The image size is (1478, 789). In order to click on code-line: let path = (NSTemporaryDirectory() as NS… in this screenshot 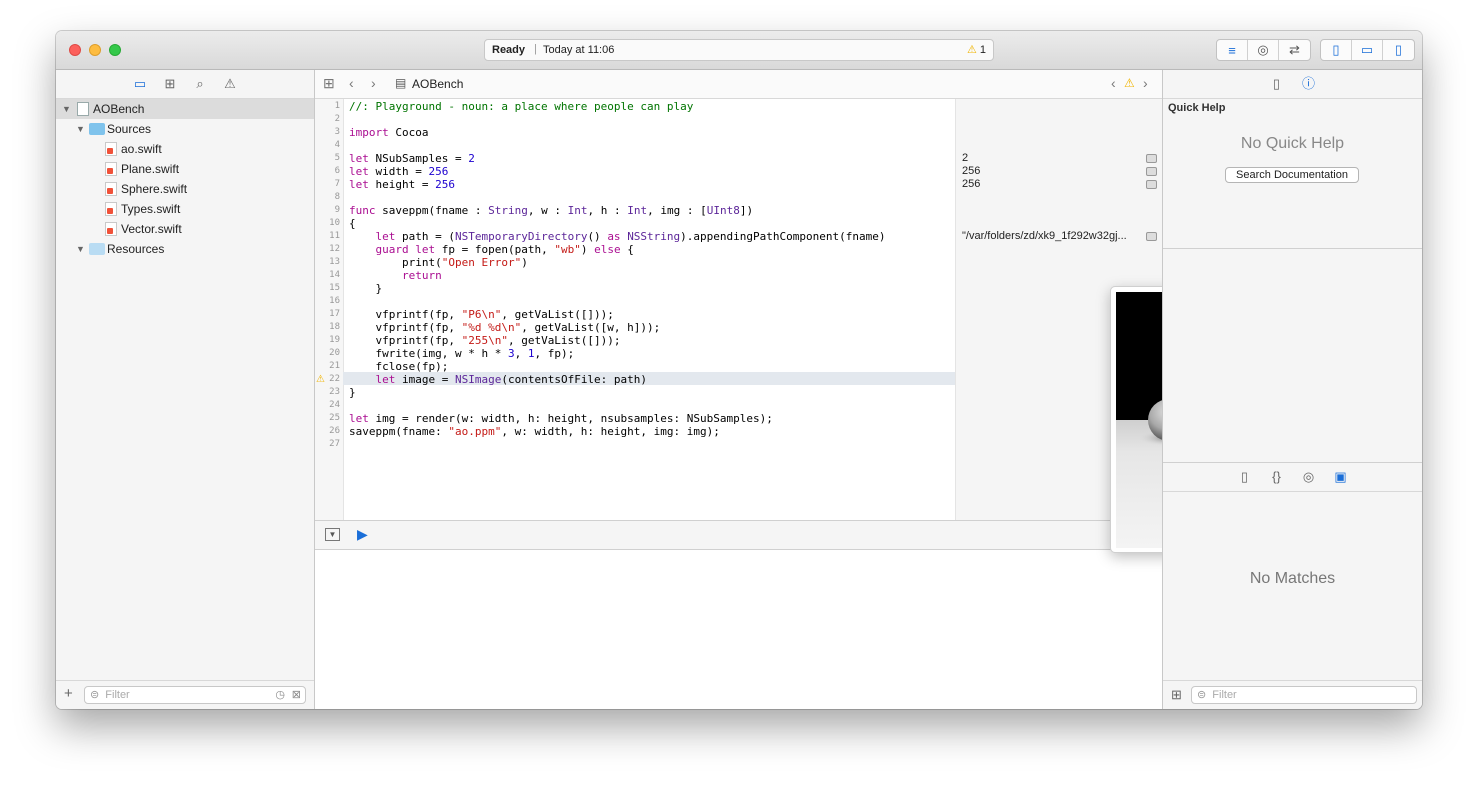, I will do `click(617, 236)`.